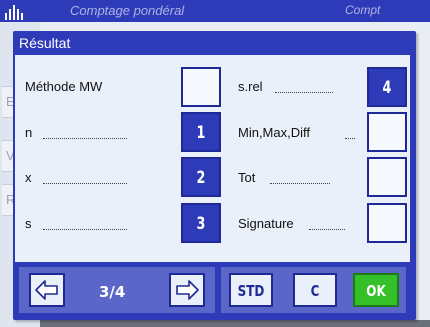 Image resolution: width=430 pixels, height=327 pixels. Describe the element at coordinates (387, 132) in the screenshot. I see `toggle-min-max-diff` at that location.